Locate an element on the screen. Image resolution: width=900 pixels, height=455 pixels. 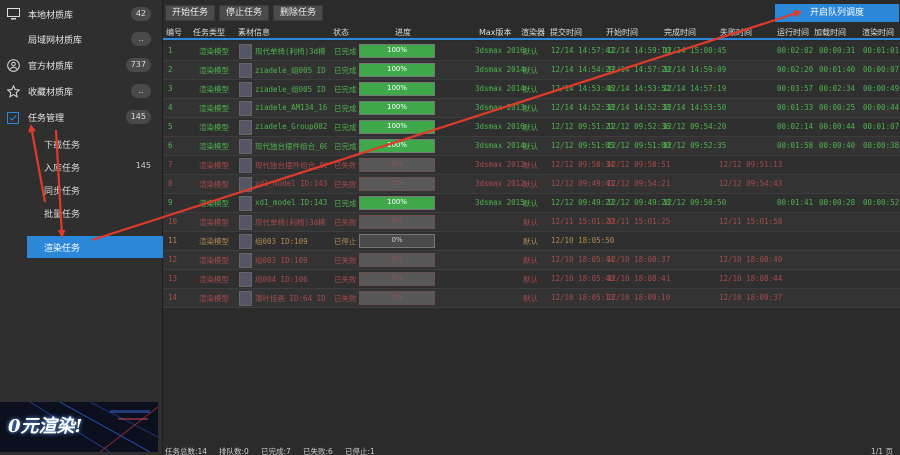
column-header: 渲染时间 is located at coordinates (878, 32).